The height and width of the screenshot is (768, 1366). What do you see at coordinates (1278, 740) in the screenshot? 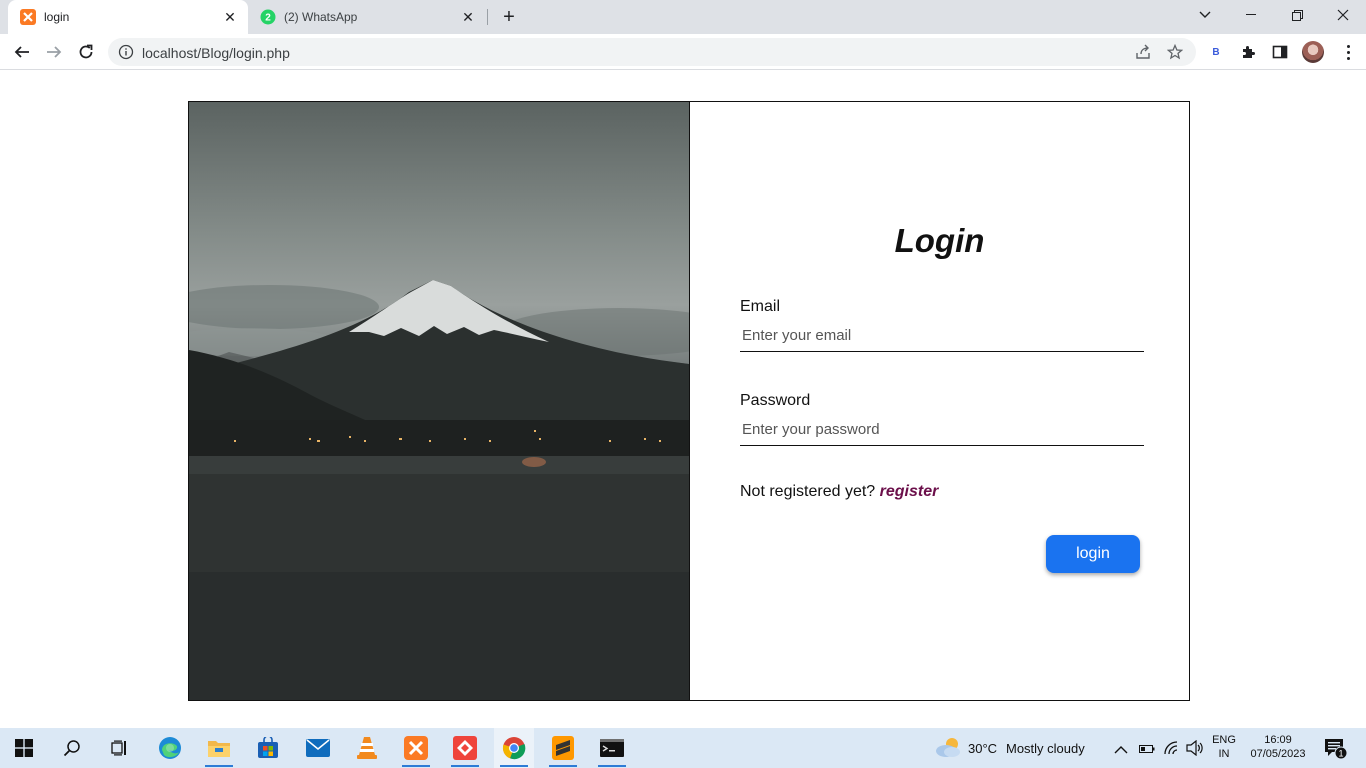
I see `clock-time: 16:09` at bounding box center [1278, 740].